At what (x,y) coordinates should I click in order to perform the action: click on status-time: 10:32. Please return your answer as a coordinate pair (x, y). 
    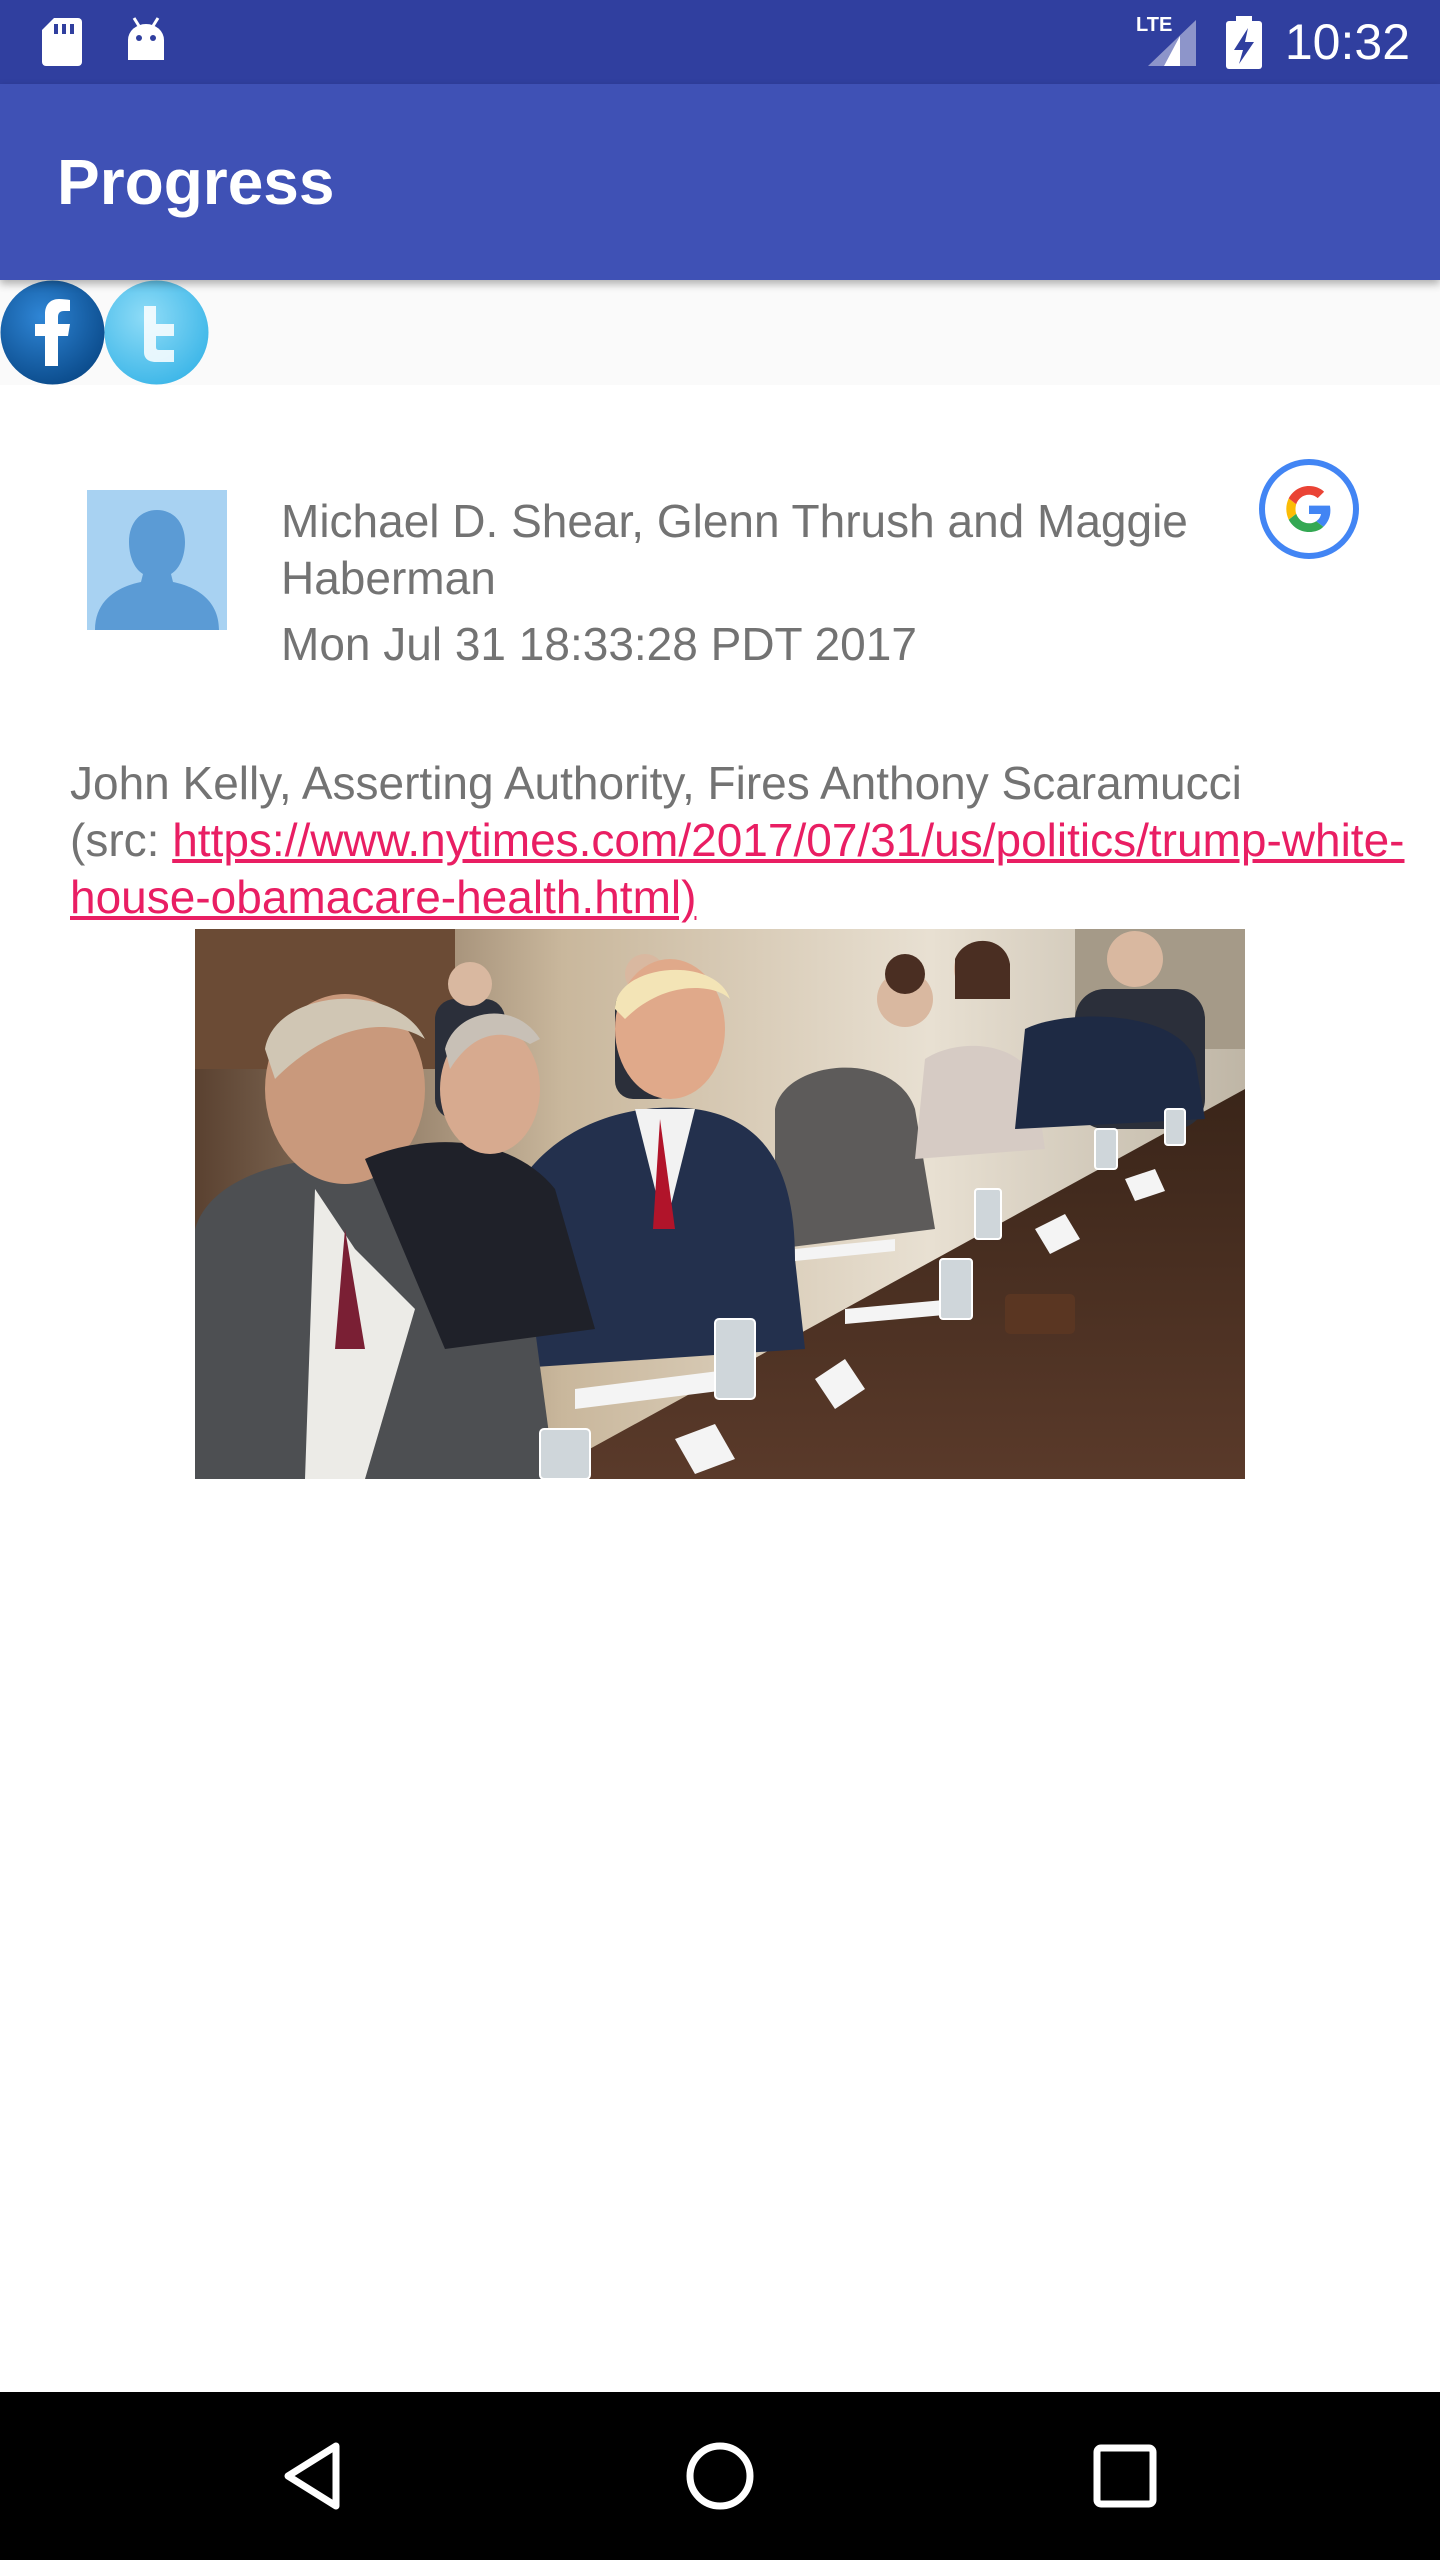
    Looking at the image, I should click on (1347, 42).